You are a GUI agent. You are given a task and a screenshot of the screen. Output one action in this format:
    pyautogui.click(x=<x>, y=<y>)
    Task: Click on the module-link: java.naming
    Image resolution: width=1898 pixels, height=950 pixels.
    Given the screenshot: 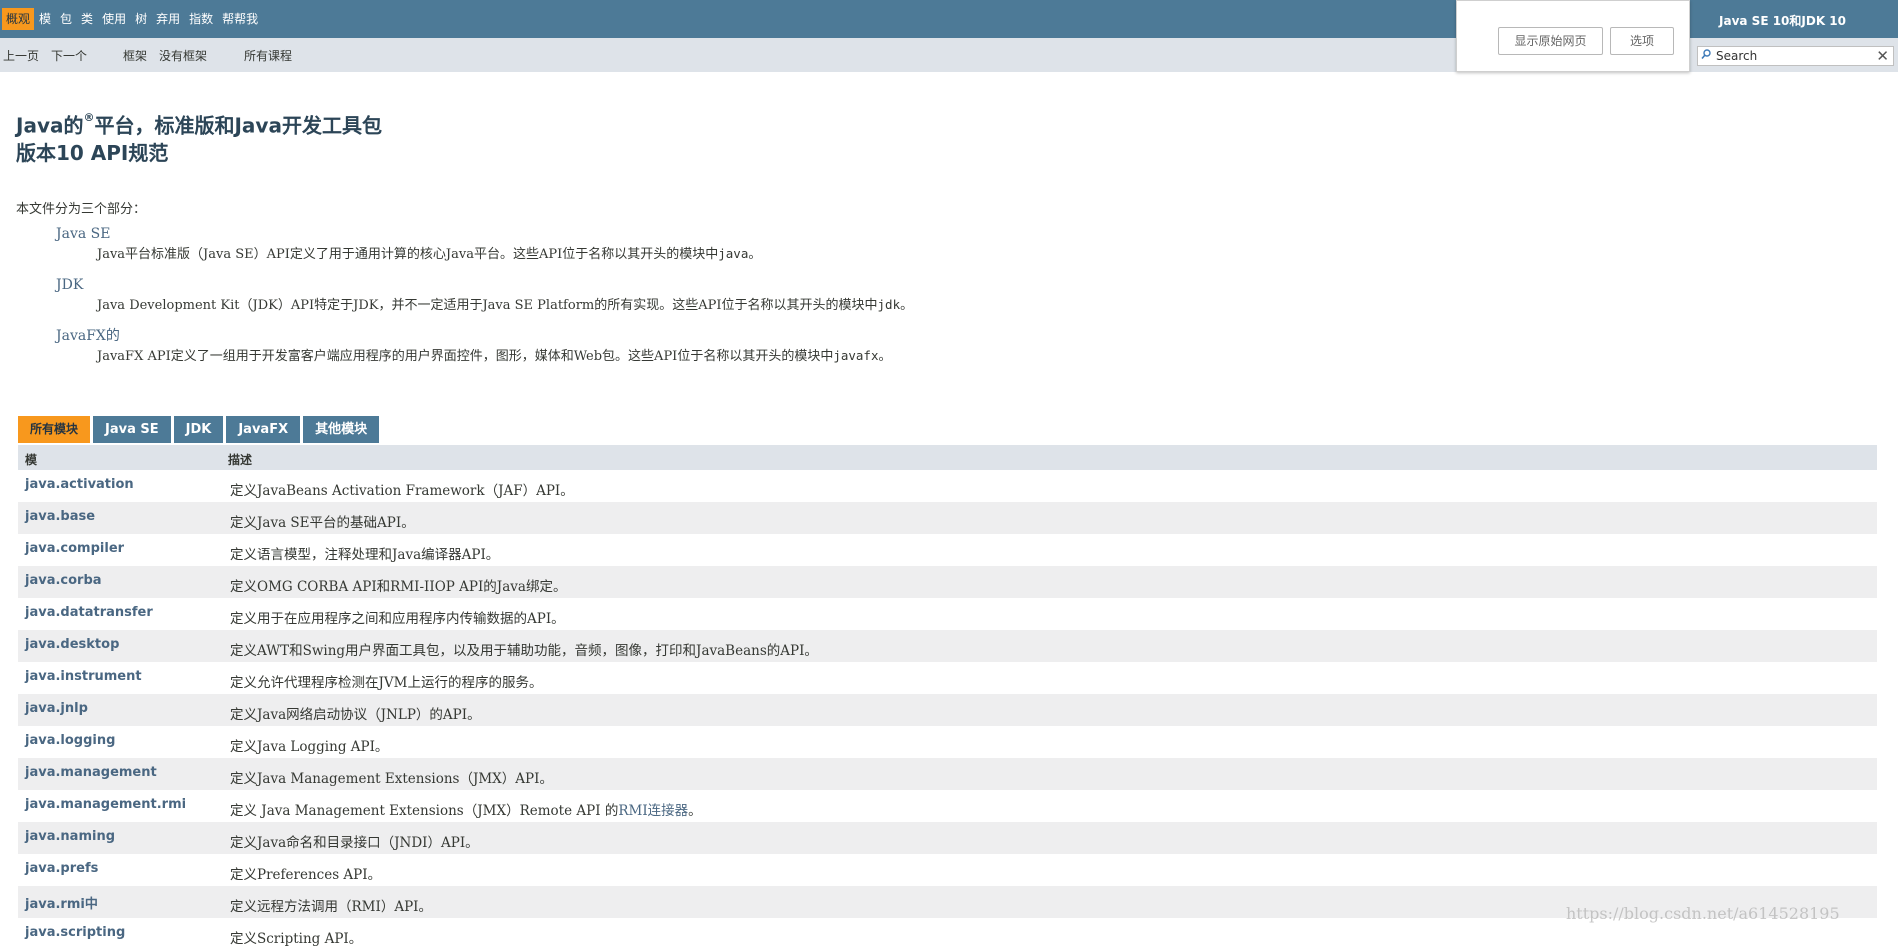 What is the action you would take?
    pyautogui.click(x=70, y=836)
    